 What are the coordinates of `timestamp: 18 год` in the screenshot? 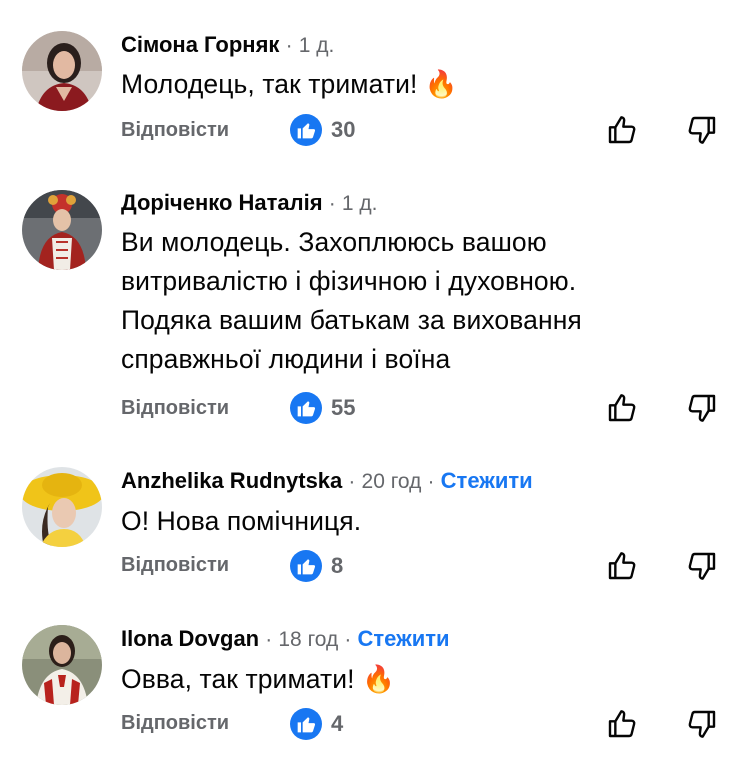 It's located at (308, 639).